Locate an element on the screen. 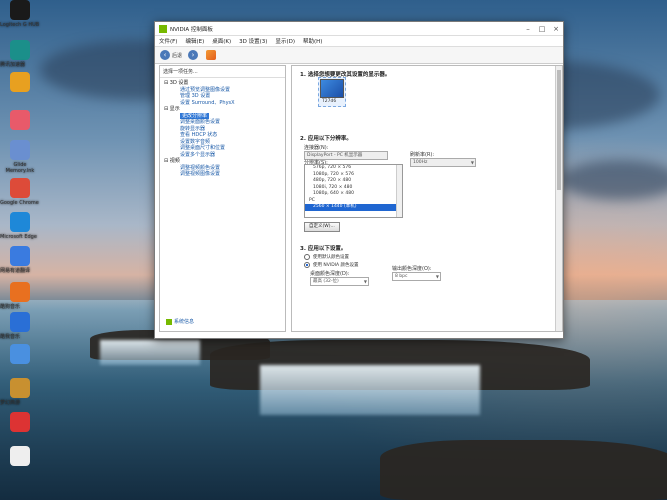 This screenshot has width=667, height=500. step2-heading: 2. 应用以下分辨率。 is located at coordinates (326, 139).